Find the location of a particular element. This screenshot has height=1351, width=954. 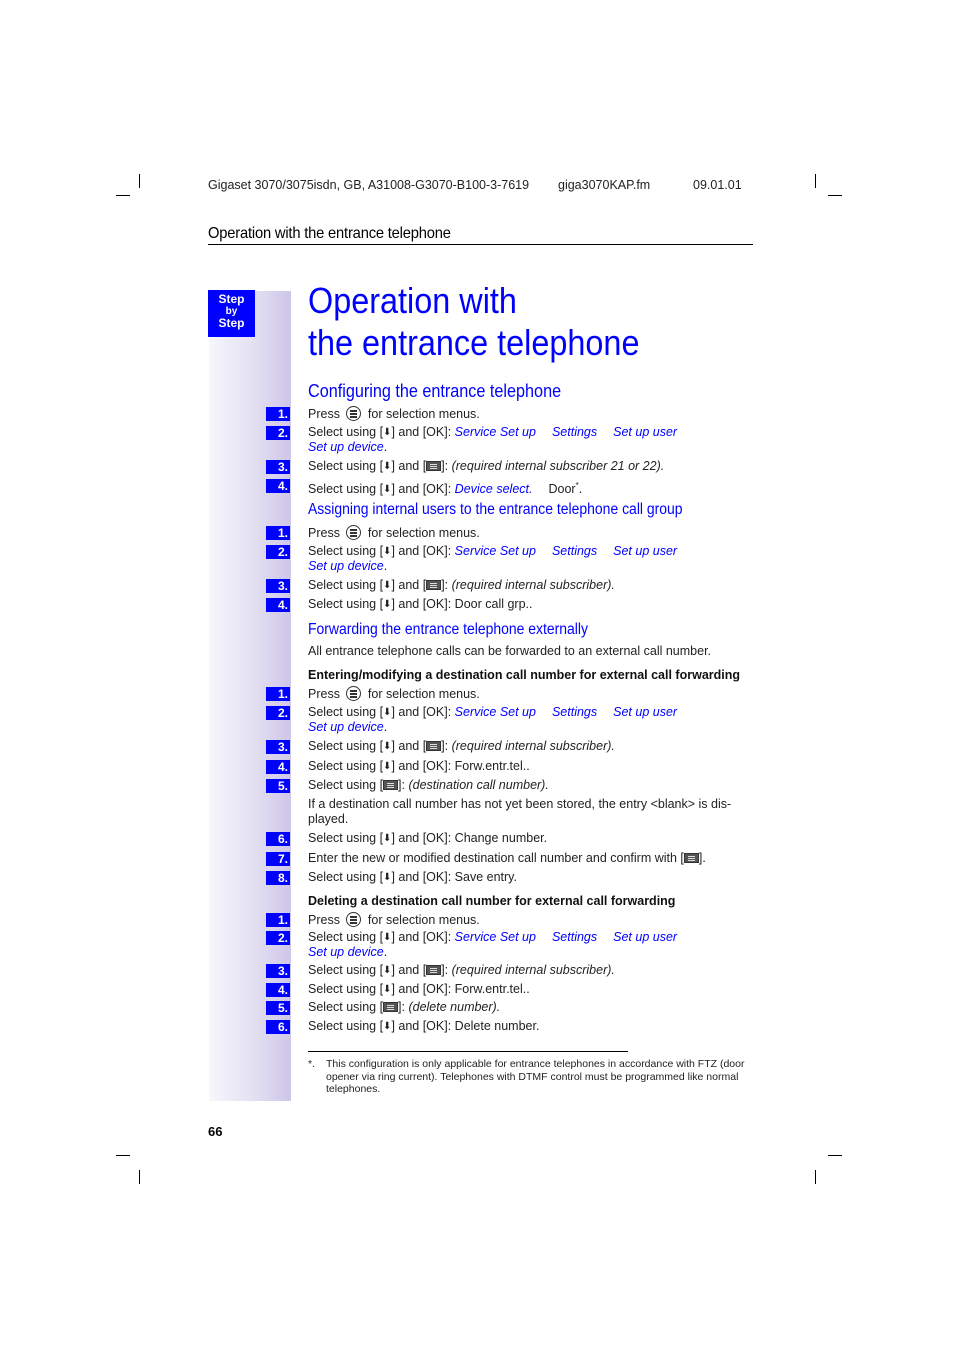

doc-date: 09.01.01 is located at coordinates (717, 185).